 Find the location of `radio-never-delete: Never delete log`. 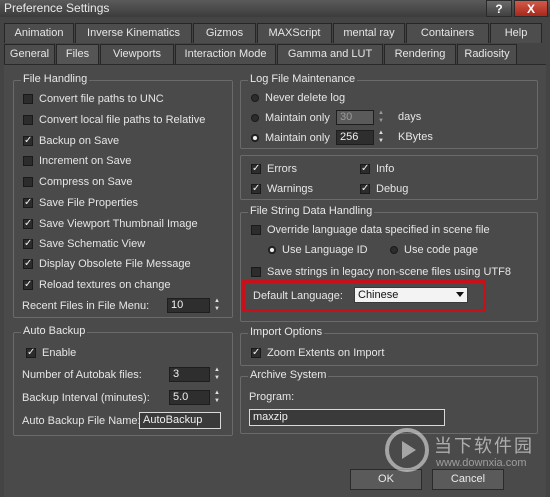

radio-never-delete: Never delete log is located at coordinates (298, 98).